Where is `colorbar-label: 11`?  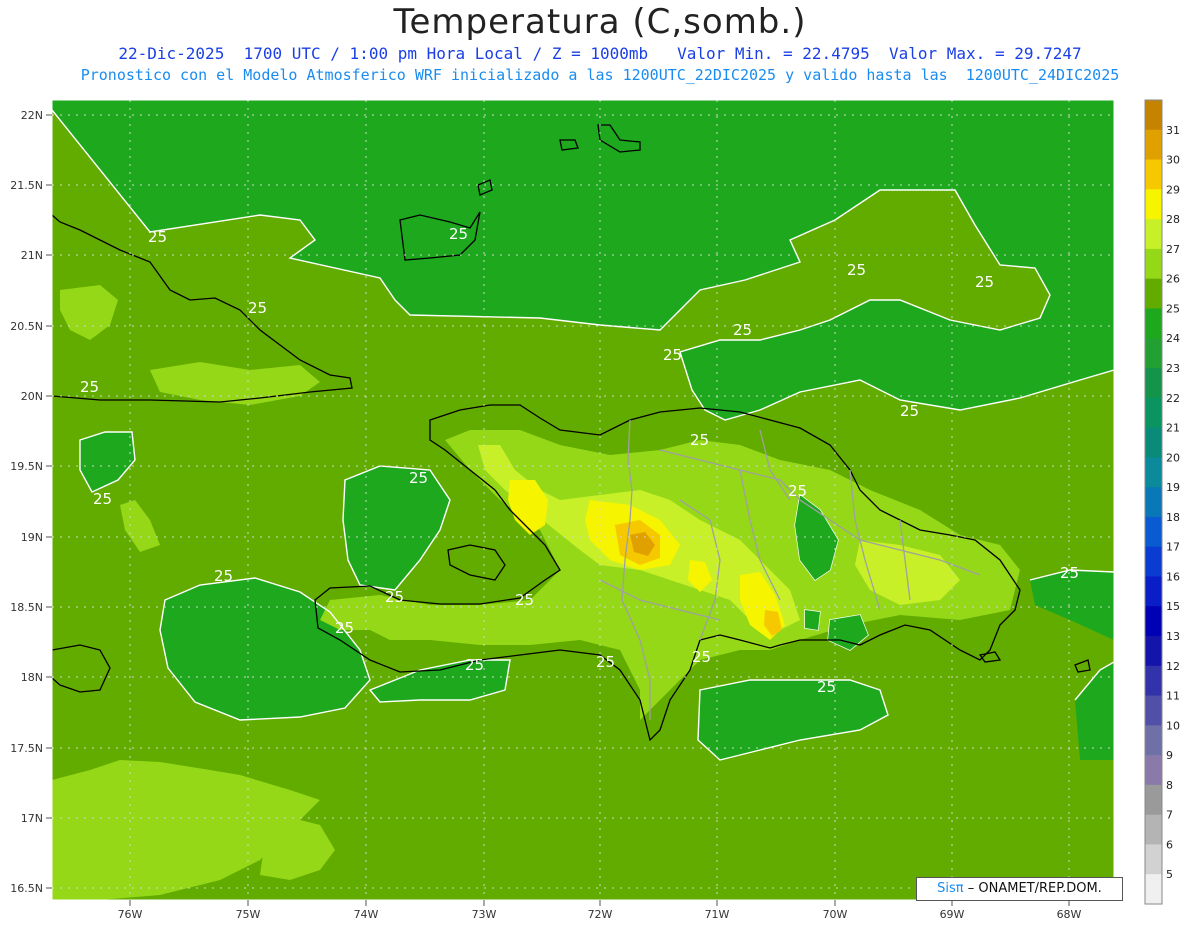
colorbar-label: 11 is located at coordinates (1173, 696).